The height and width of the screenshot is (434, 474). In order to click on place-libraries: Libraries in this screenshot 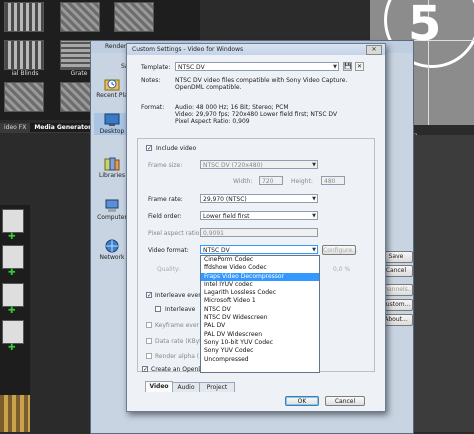, I will do `click(112, 168)`.